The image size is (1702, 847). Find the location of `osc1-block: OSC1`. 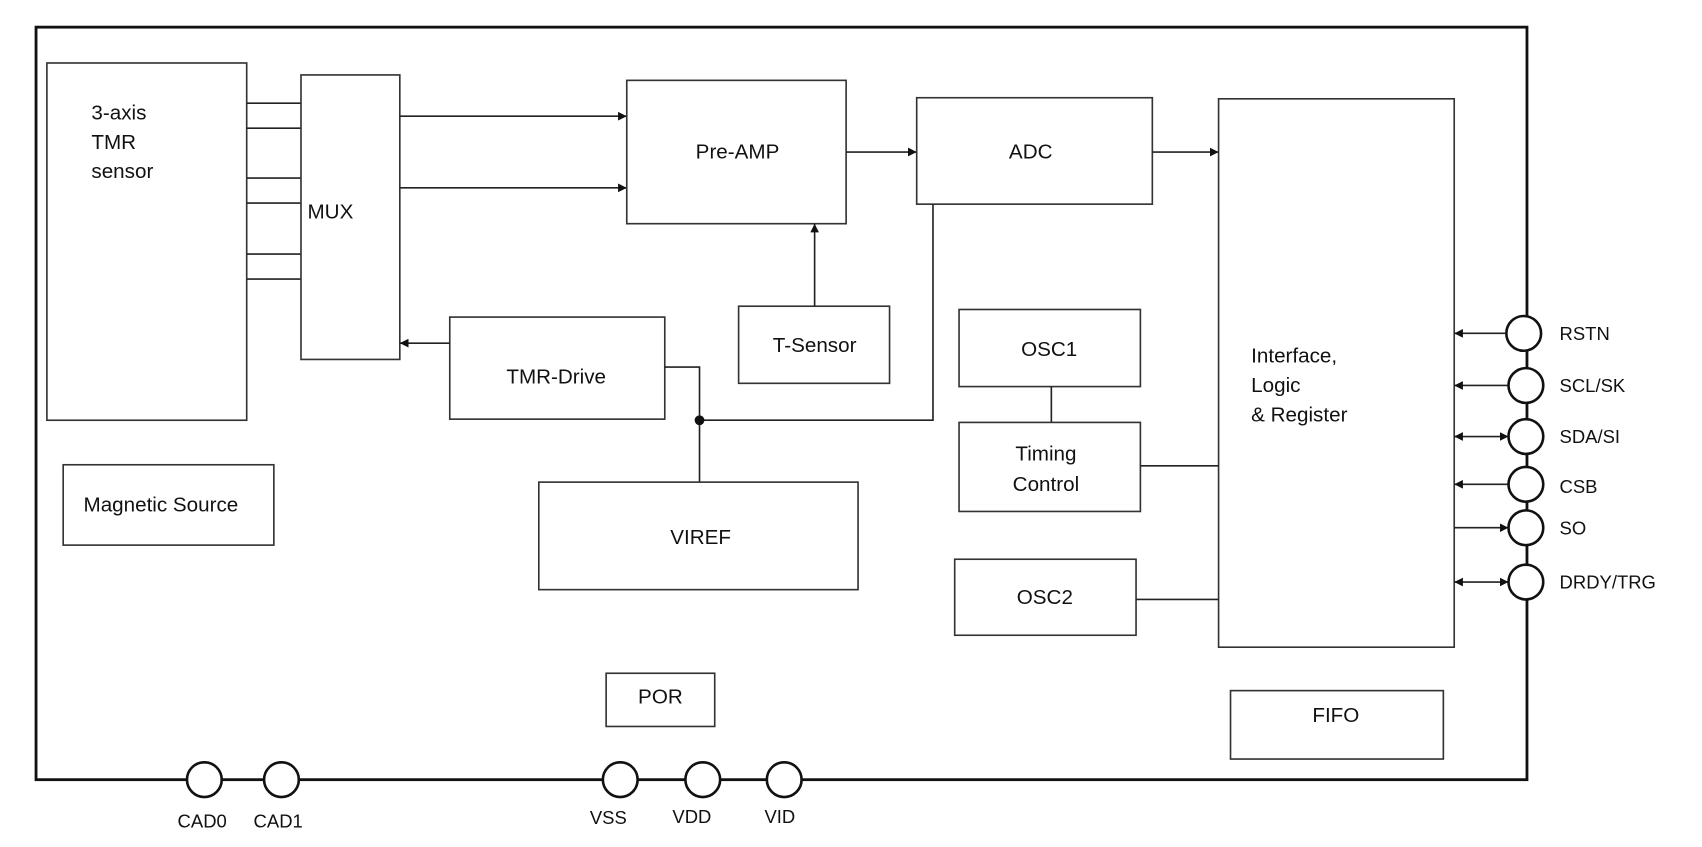

osc1-block: OSC1 is located at coordinates (1050, 348).